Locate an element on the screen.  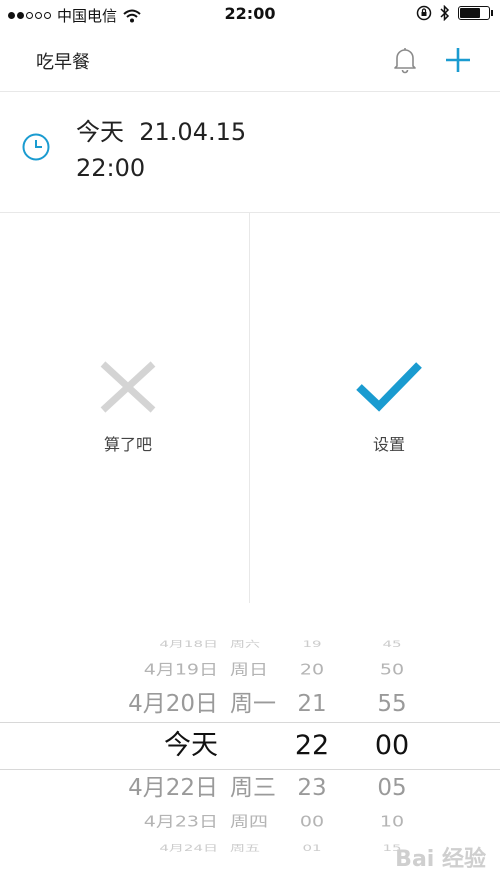
bluetooth-icon is located at coordinates (445, 13).